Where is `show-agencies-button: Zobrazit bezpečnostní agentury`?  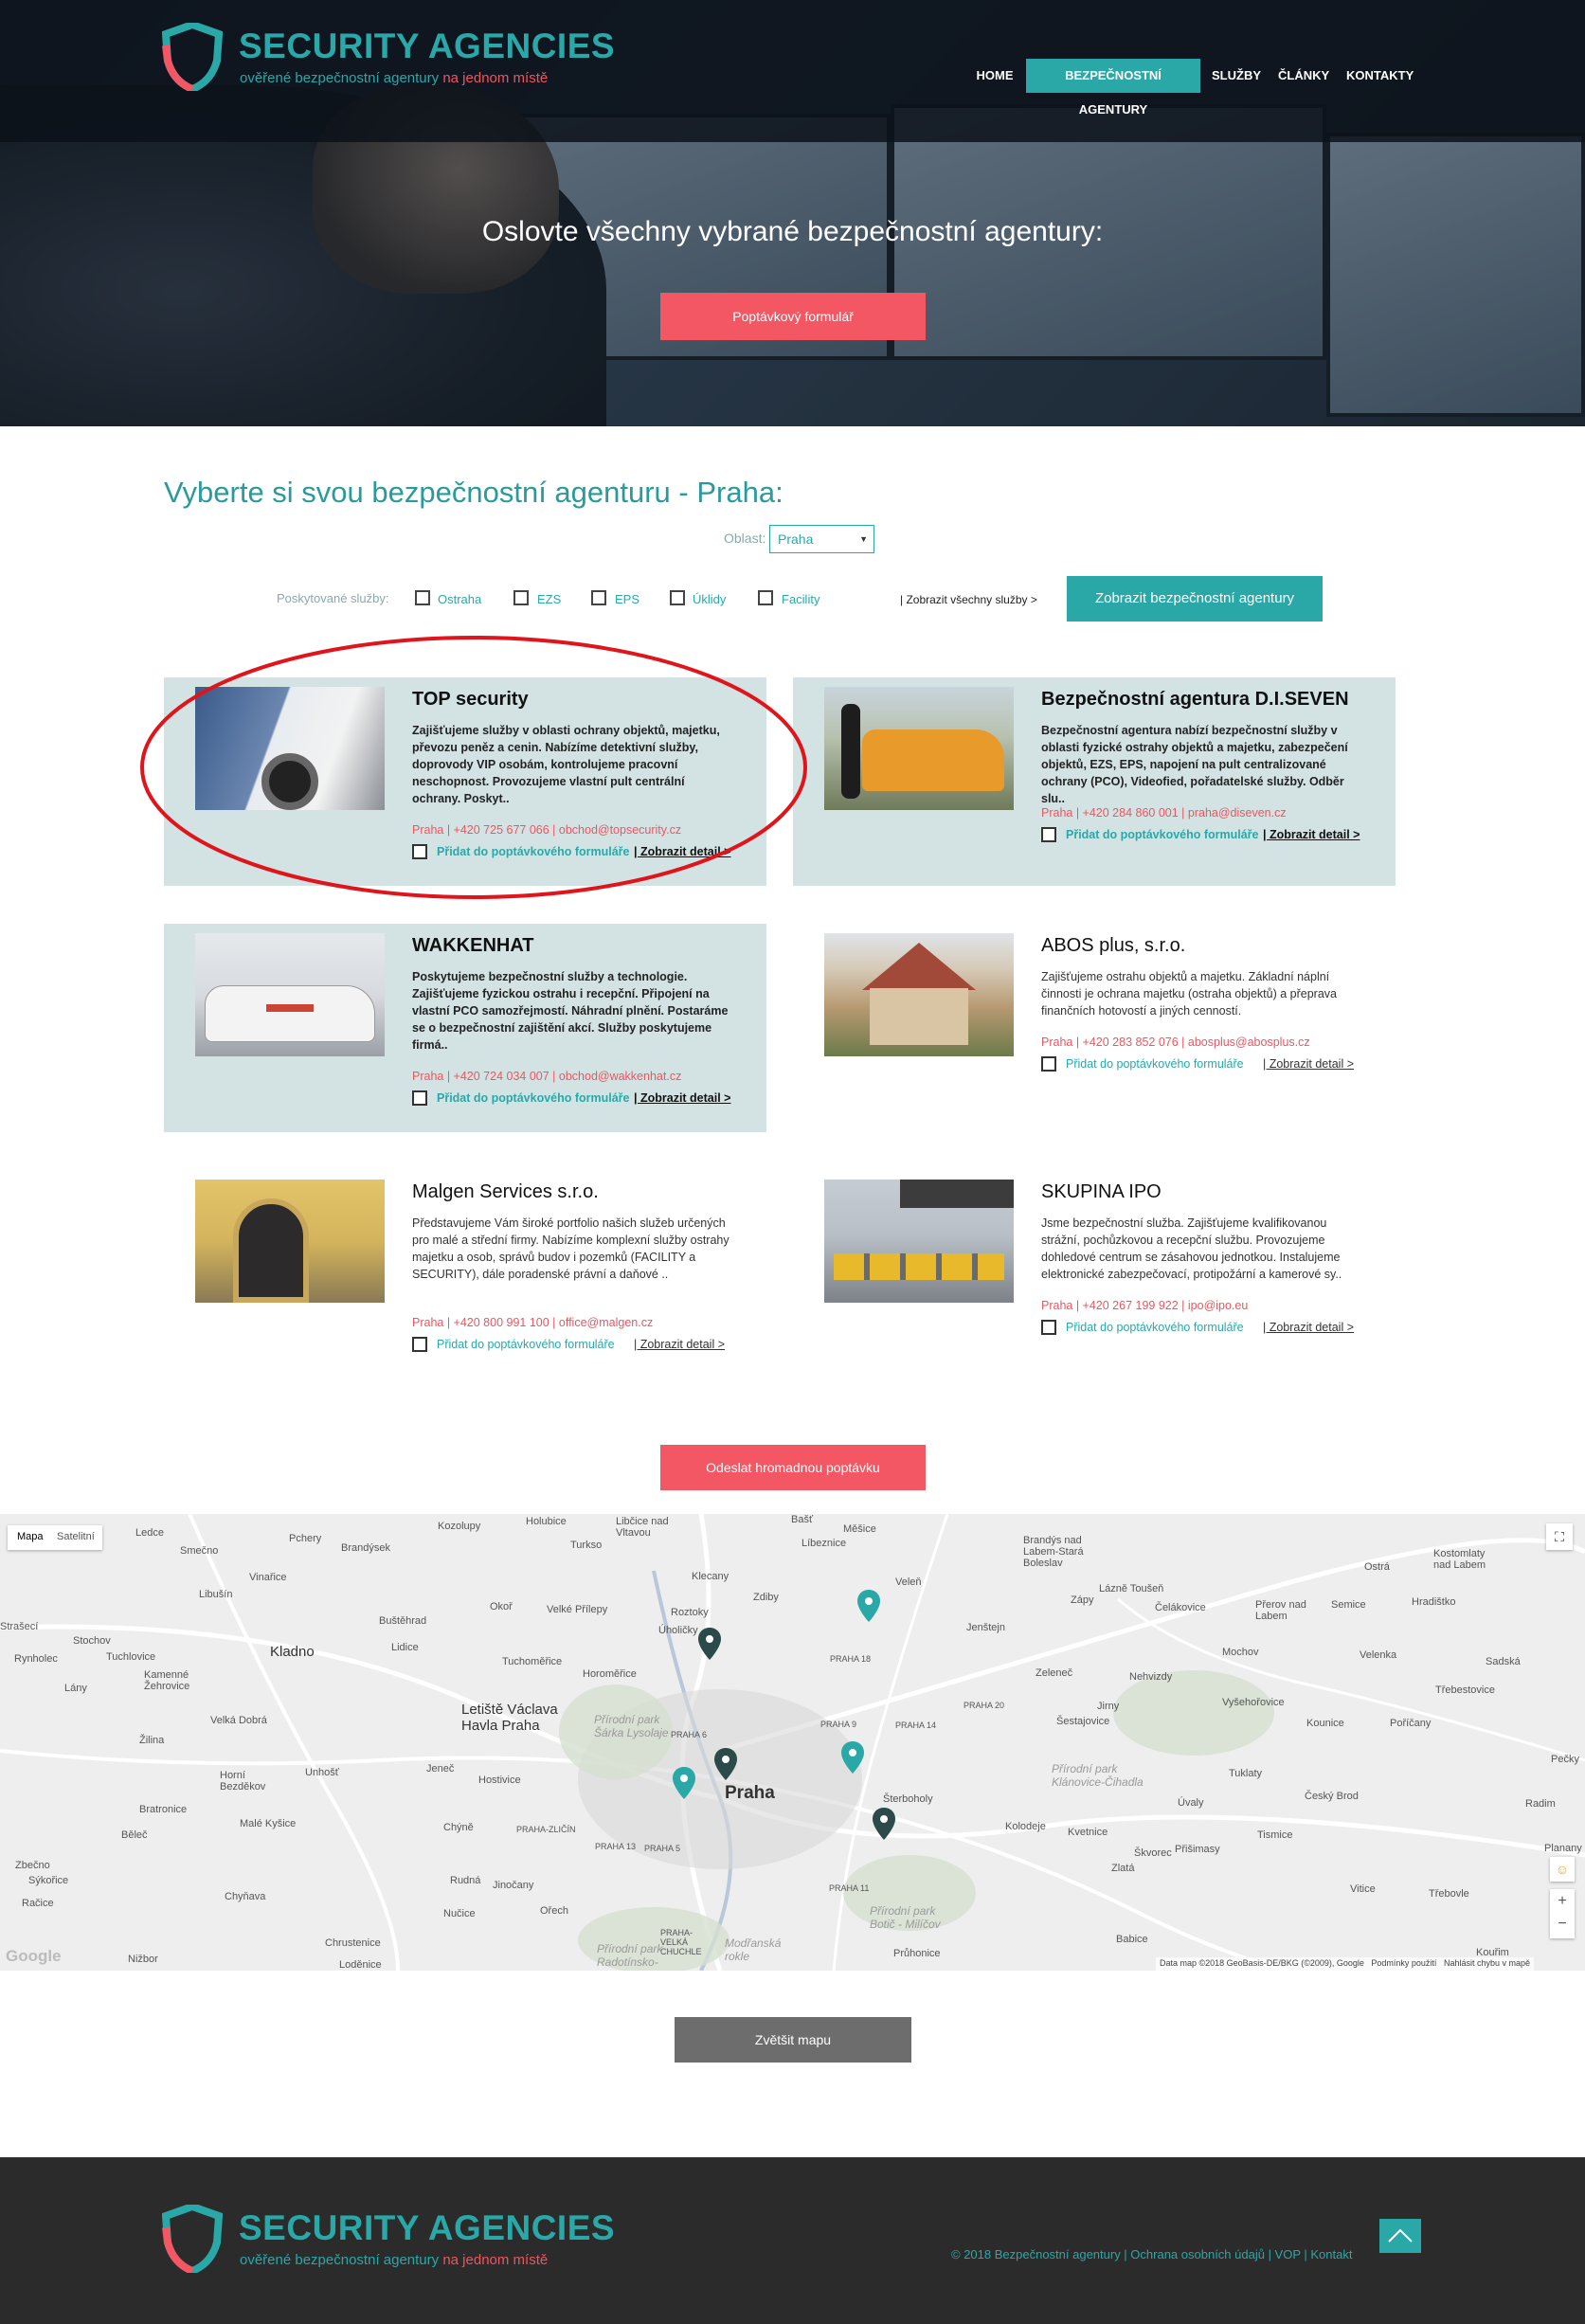 show-agencies-button: Zobrazit bezpečnostní agentury is located at coordinates (1195, 599).